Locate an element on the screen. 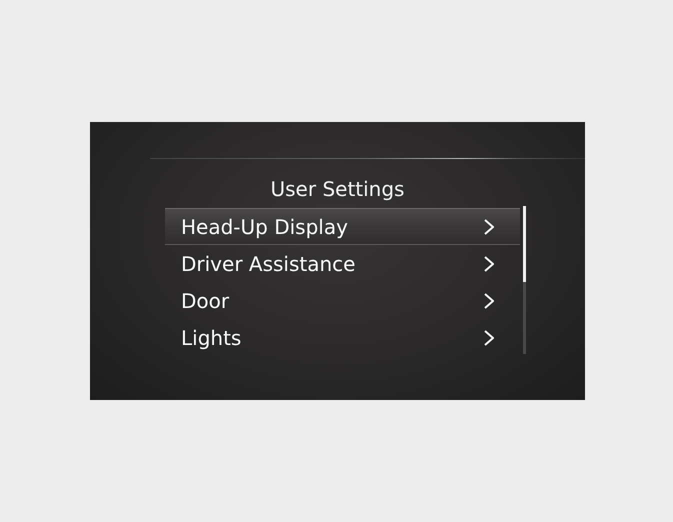  menu-item-label: Driver Assistance is located at coordinates (268, 264).